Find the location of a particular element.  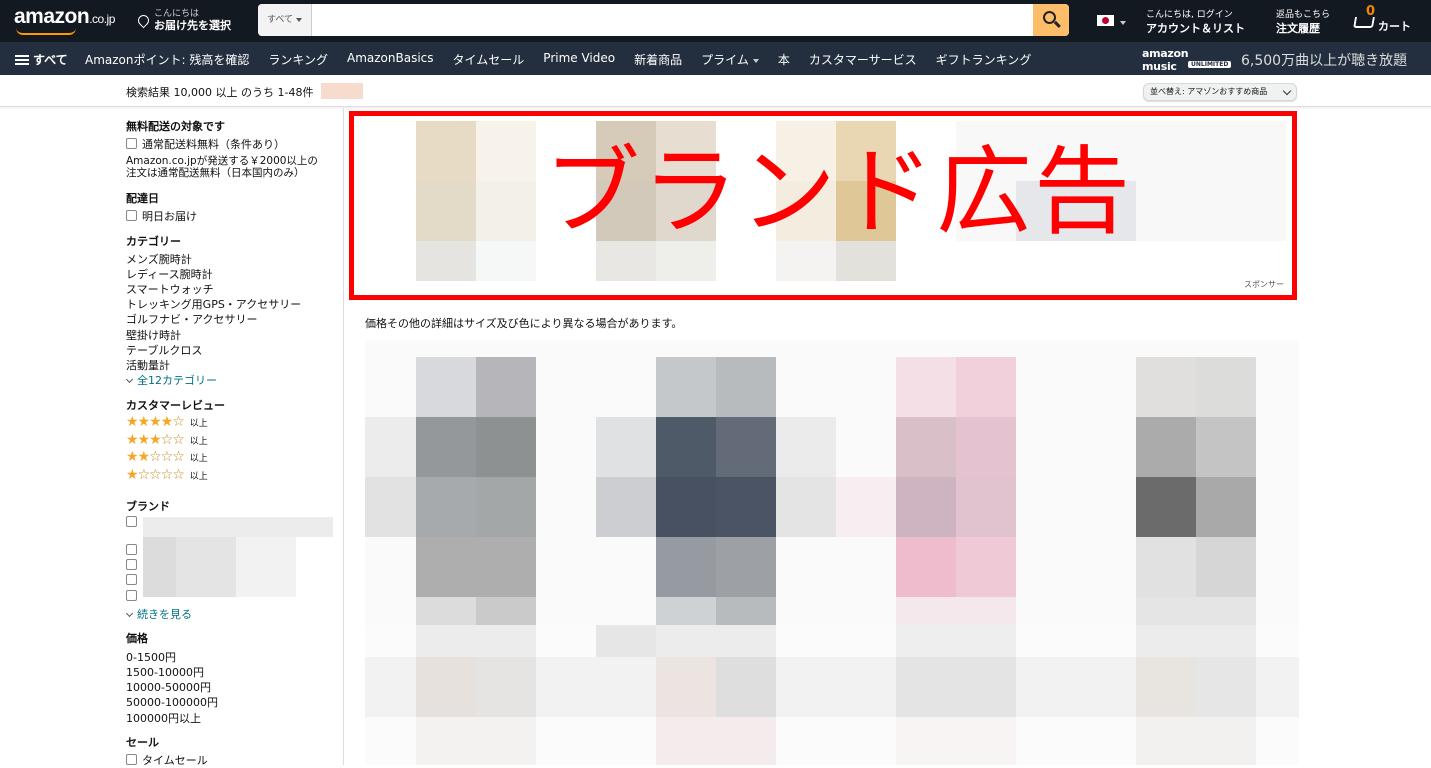

free-shipping-filter: 通常配送料無料（条件あり） is located at coordinates (205, 144).